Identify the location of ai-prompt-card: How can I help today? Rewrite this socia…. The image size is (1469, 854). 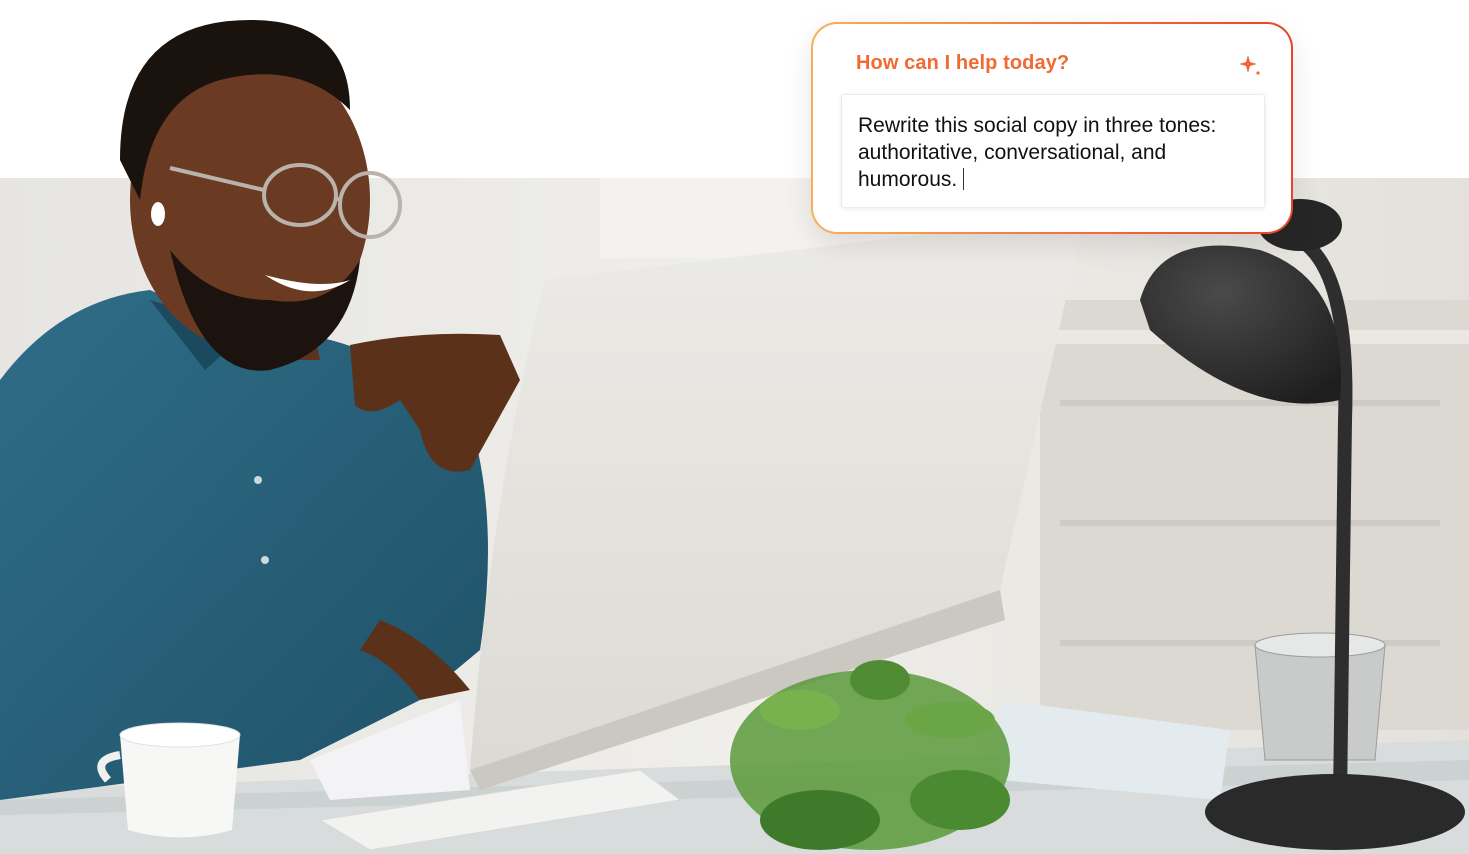
(1052, 128).